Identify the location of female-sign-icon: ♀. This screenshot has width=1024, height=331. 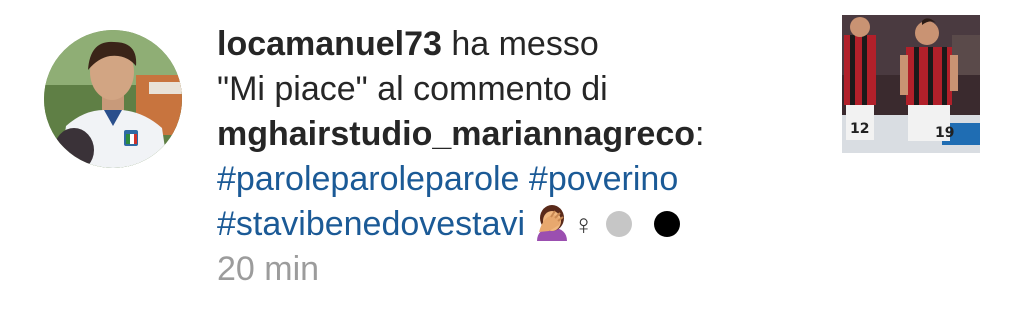
(584, 224).